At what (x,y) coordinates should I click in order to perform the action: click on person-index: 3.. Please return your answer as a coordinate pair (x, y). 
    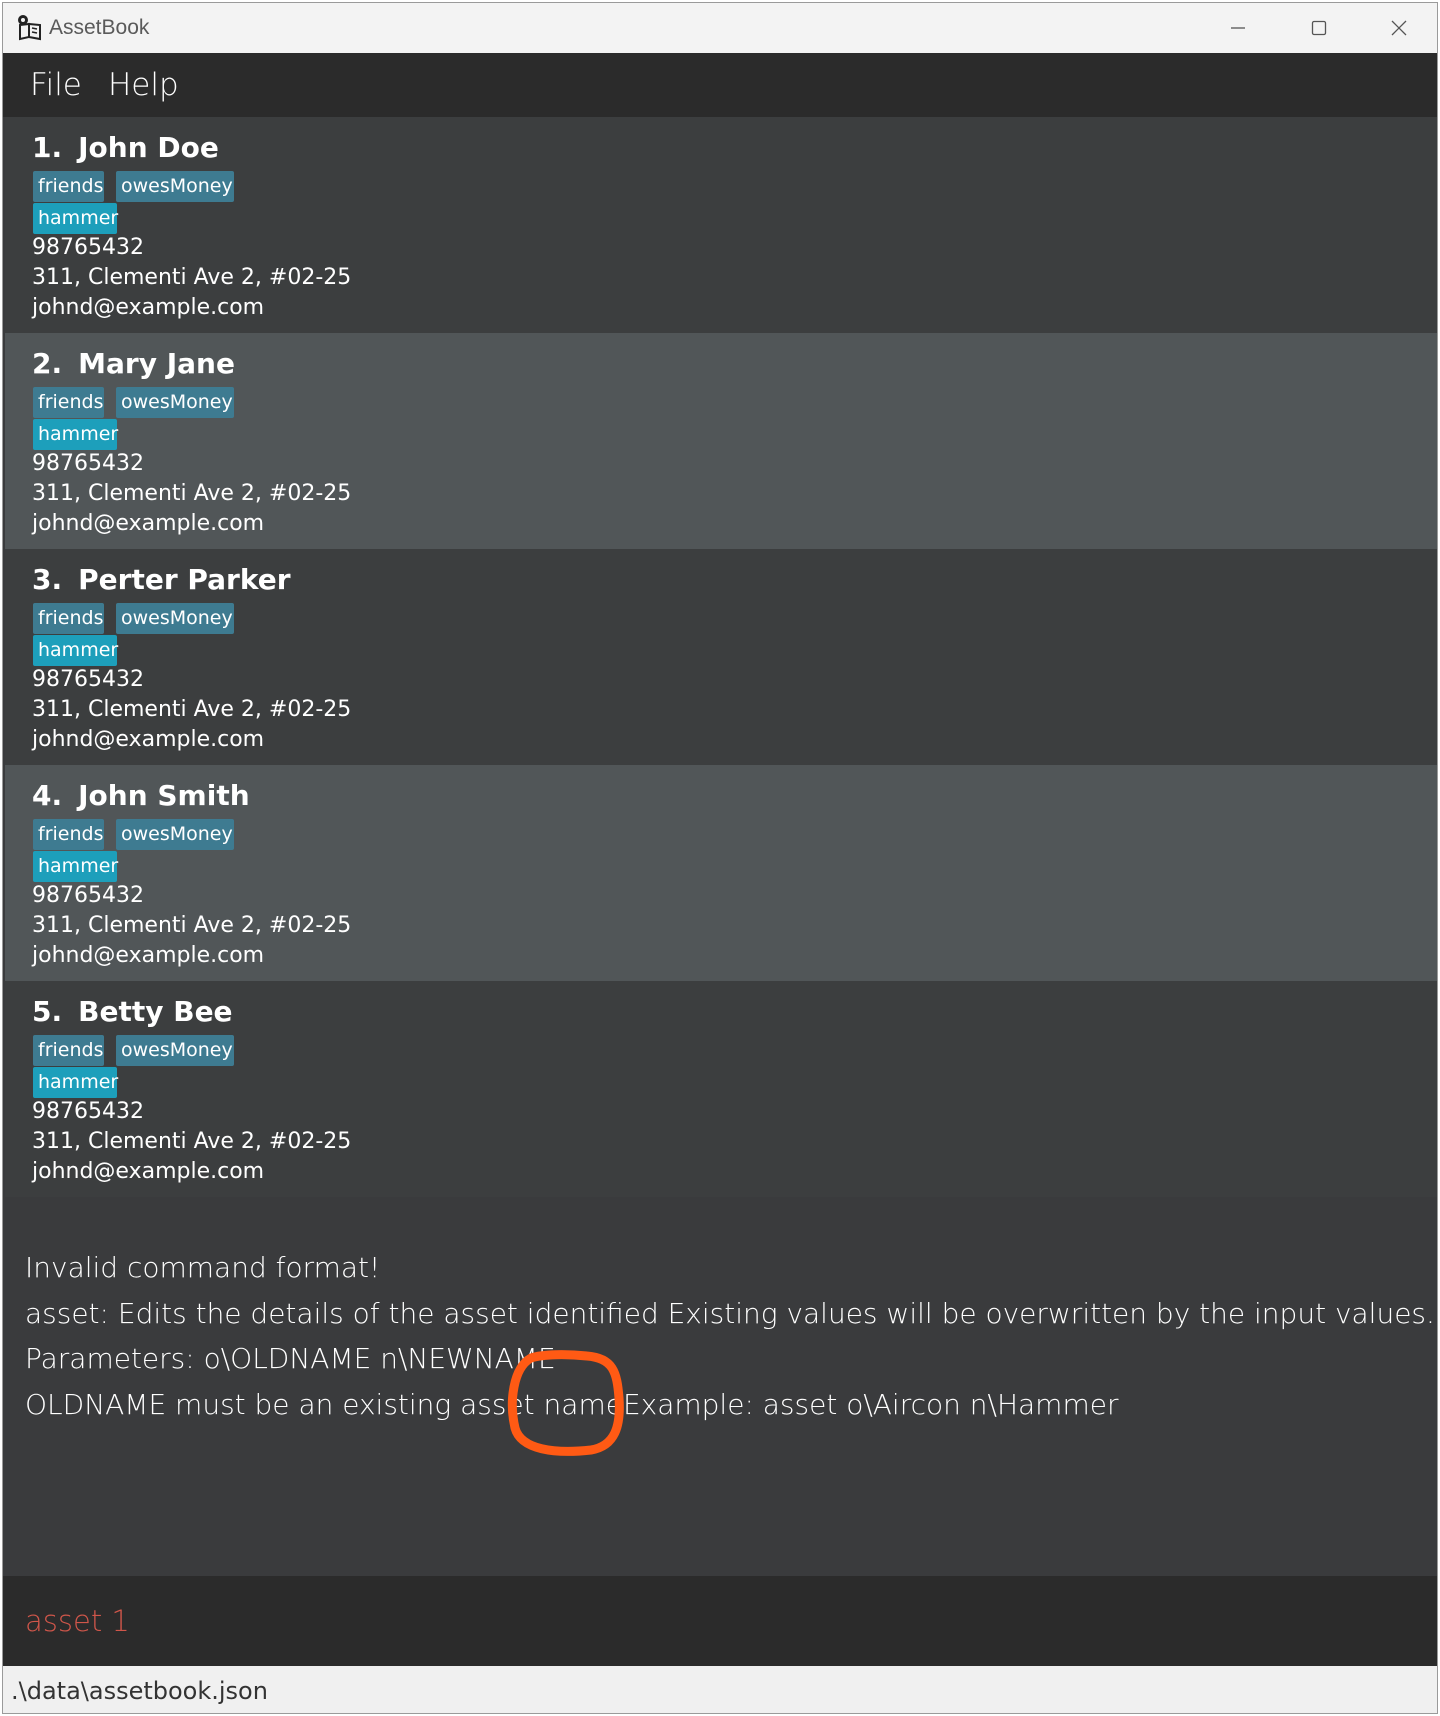
    Looking at the image, I should click on (47, 579).